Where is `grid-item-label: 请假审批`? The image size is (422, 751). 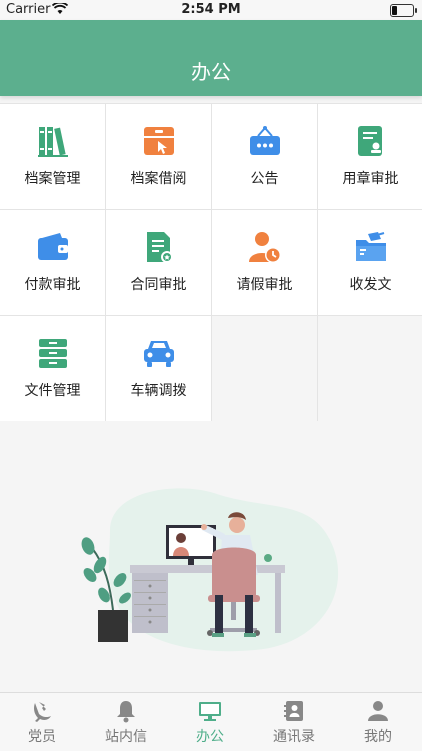
grid-item-label: 请假审批 is located at coordinates (264, 285).